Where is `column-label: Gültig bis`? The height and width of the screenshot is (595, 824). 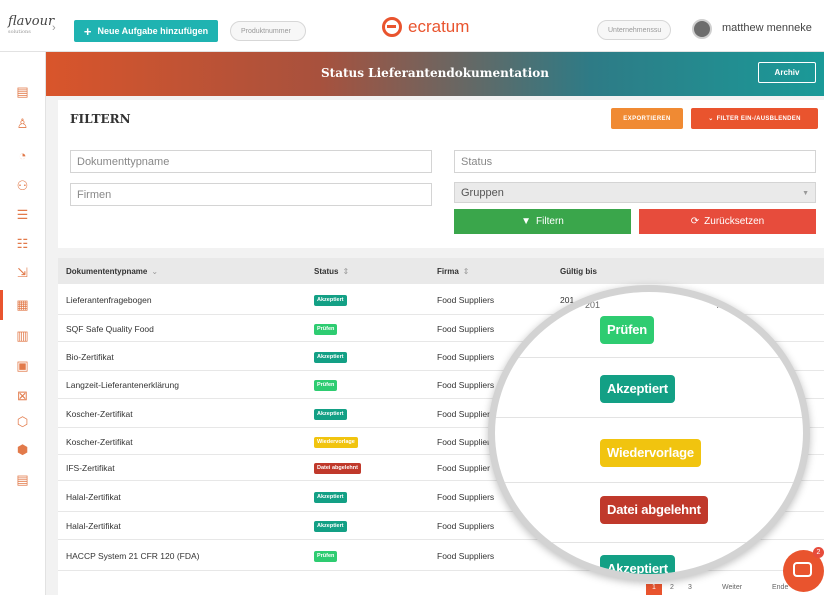 column-label: Gültig bis is located at coordinates (578, 271).